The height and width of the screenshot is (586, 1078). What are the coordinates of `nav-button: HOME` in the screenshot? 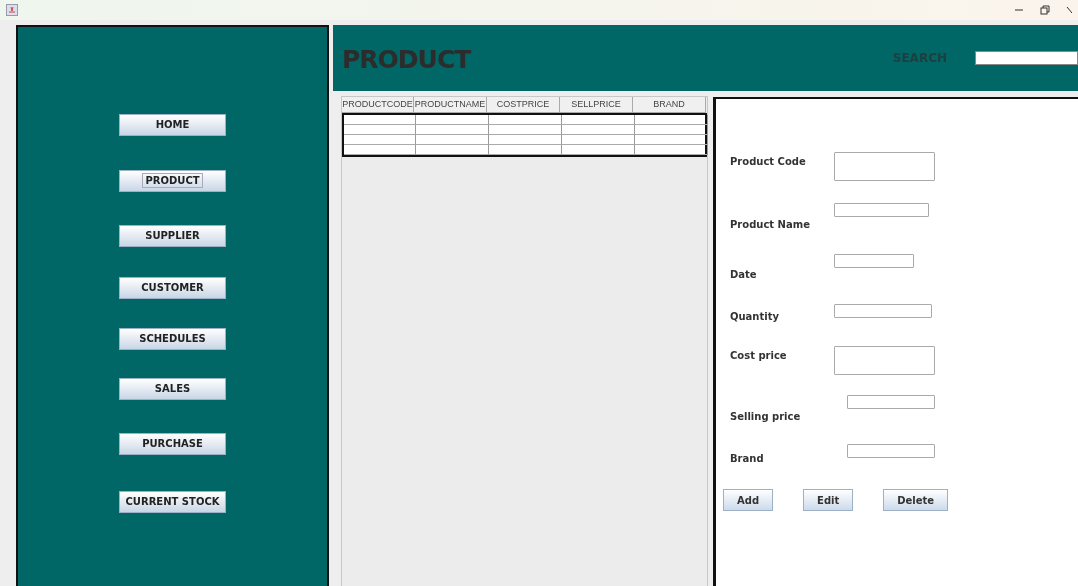 It's located at (172, 125).